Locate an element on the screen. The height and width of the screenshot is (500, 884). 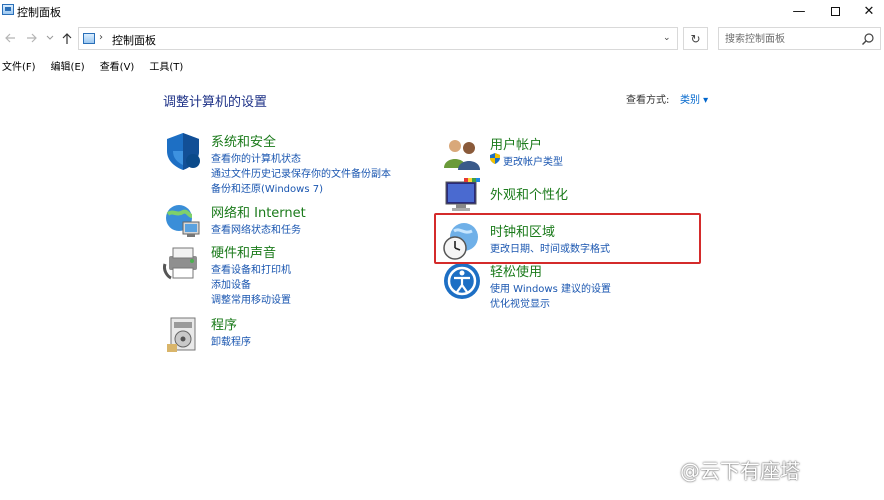
arrow-left-icon is located at coordinates (10, 38).